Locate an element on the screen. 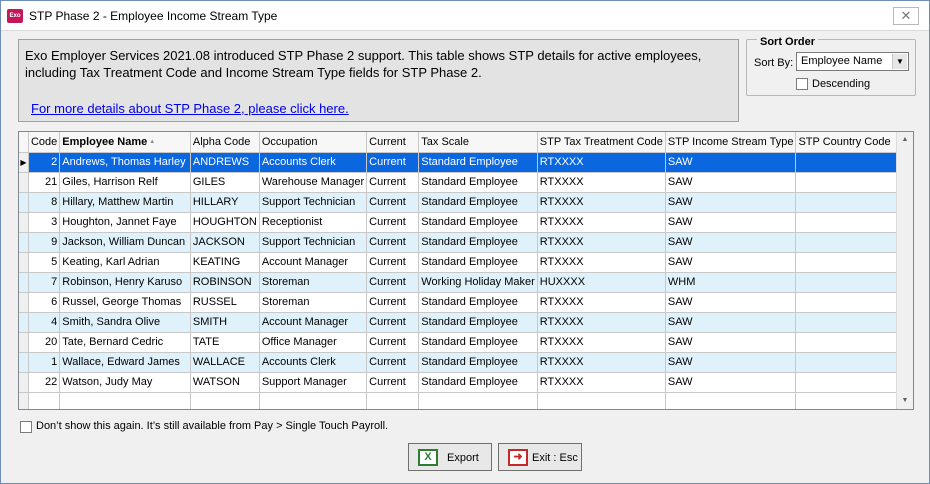  cell-code: 8 is located at coordinates (44, 202).